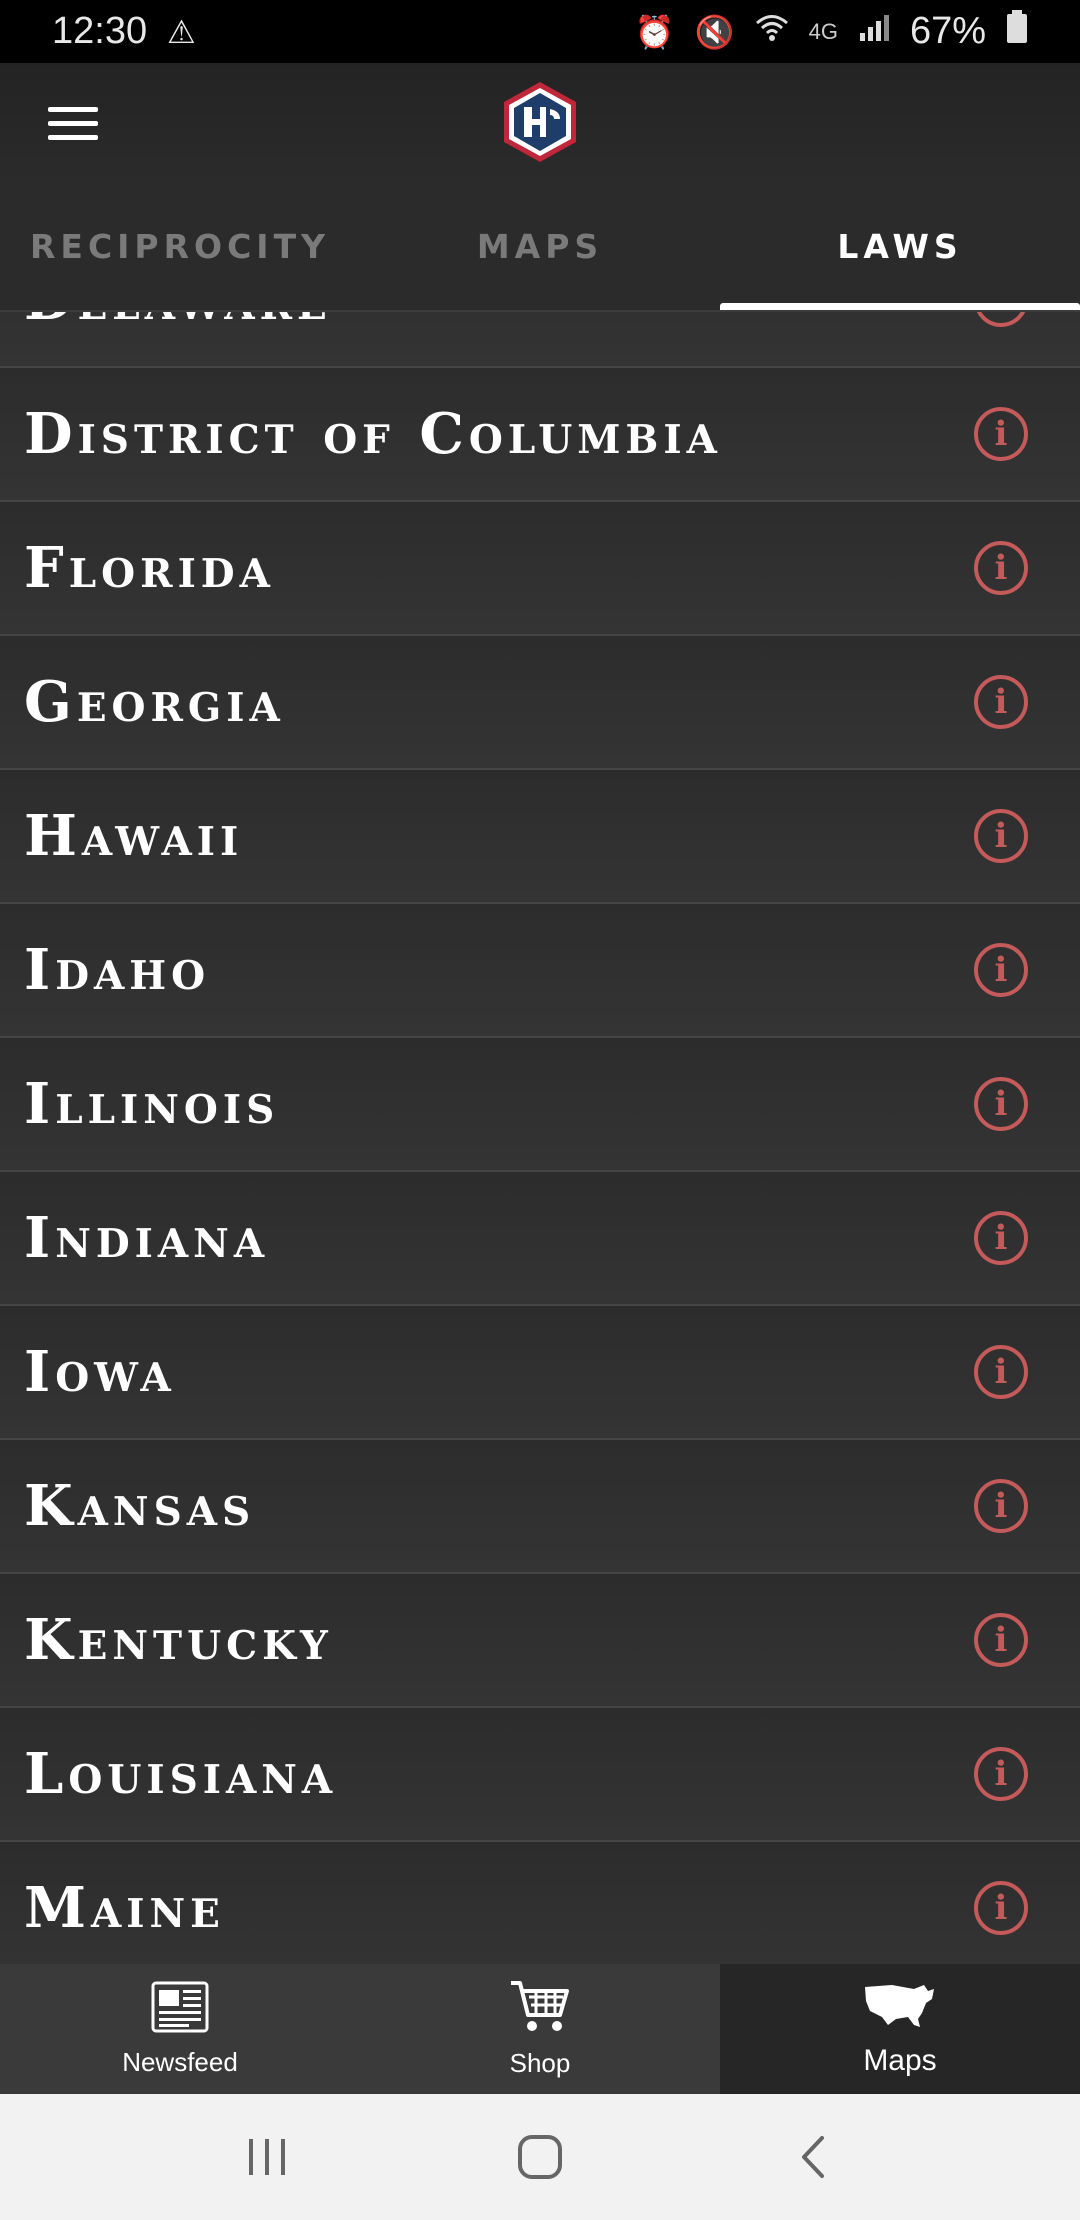 The image size is (1080, 2220). What do you see at coordinates (149, 568) in the screenshot?
I see `state-name: Florida` at bounding box center [149, 568].